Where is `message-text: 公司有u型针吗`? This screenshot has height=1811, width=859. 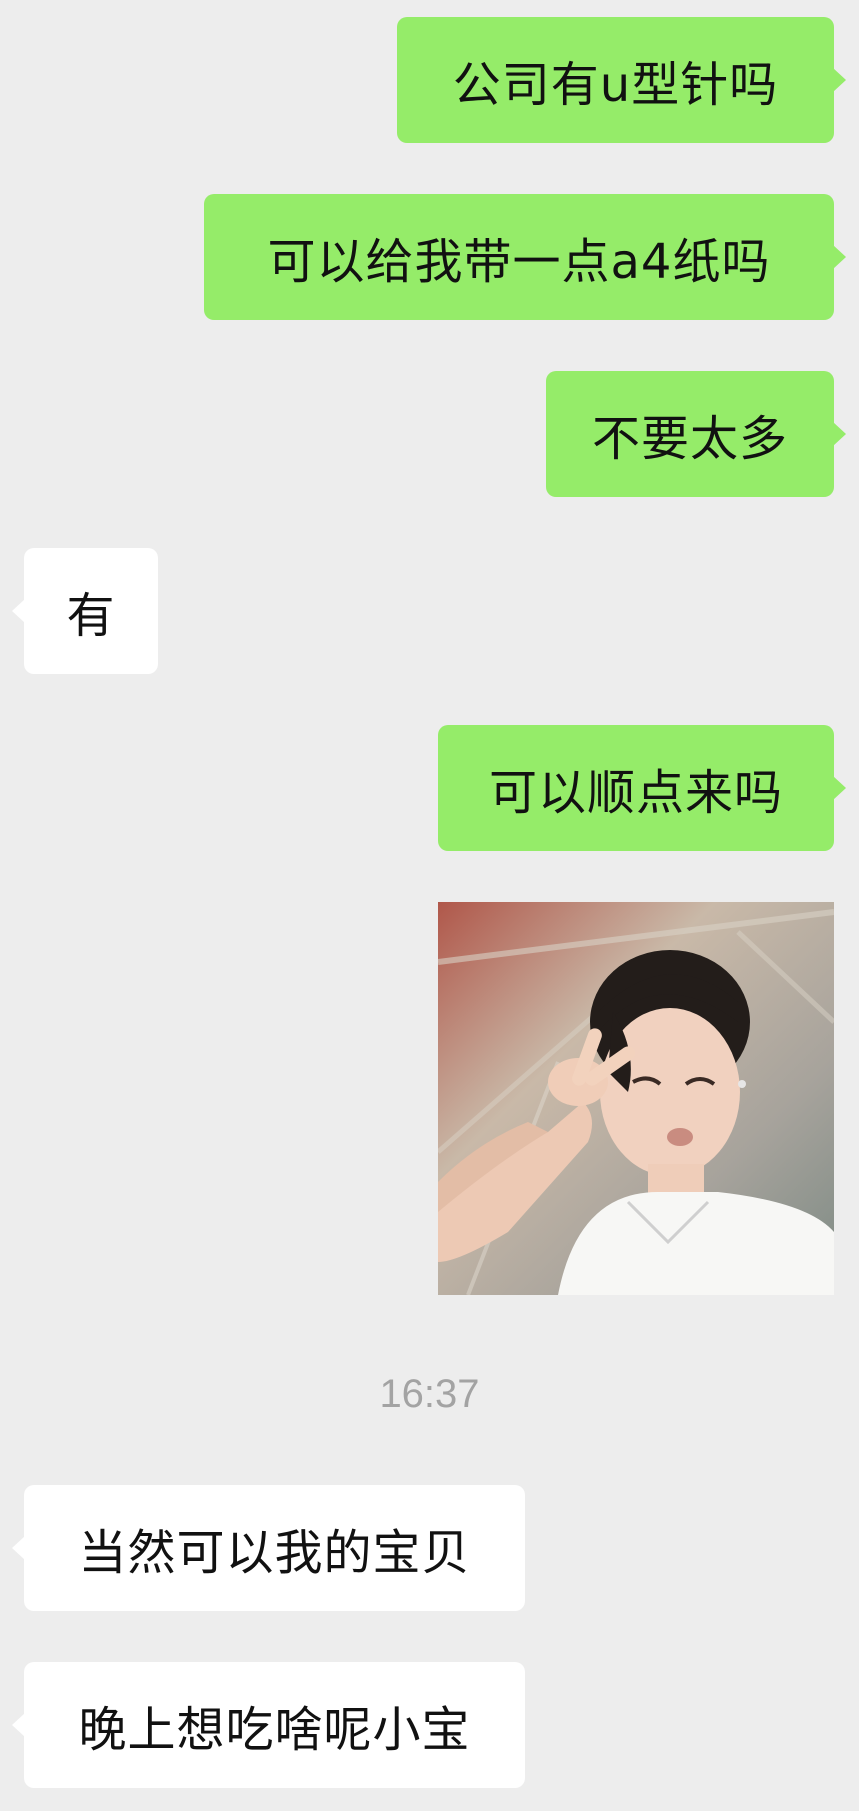 message-text: 公司有u型针吗 is located at coordinates (615, 85).